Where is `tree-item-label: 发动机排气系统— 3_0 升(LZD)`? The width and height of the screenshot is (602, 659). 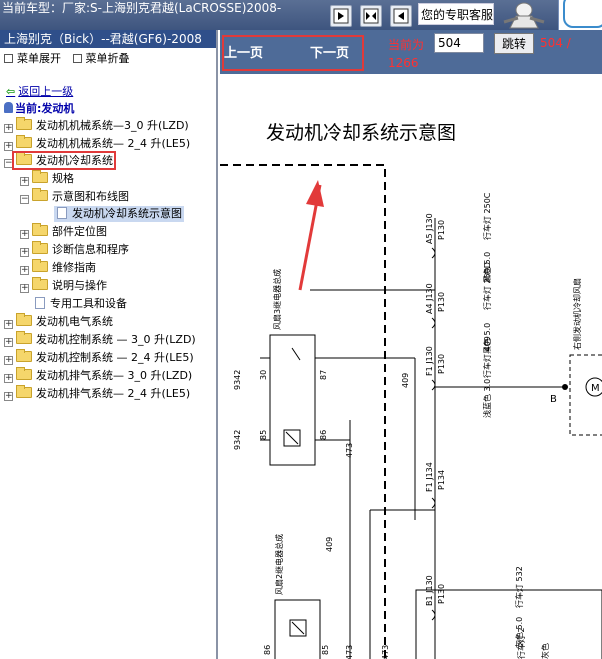
tree-item-label: 发动机排气系统— 3_0 升(LZD) is located at coordinates (114, 375).